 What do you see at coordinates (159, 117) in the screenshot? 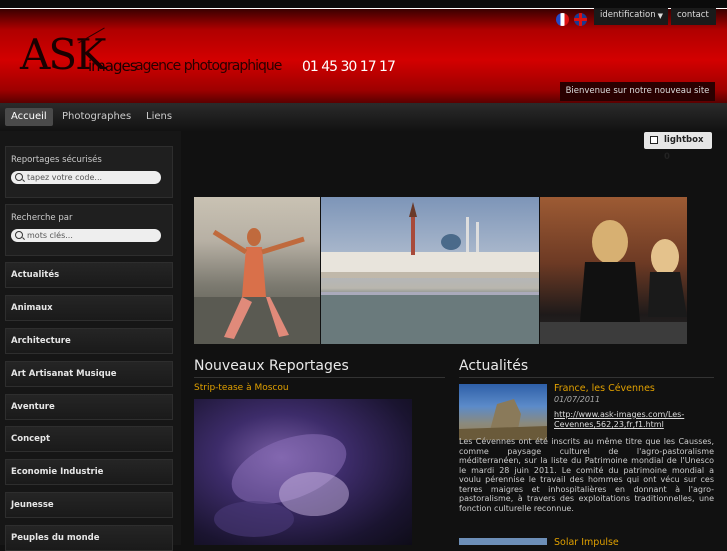
I see `tab-liens: Liens` at bounding box center [159, 117].